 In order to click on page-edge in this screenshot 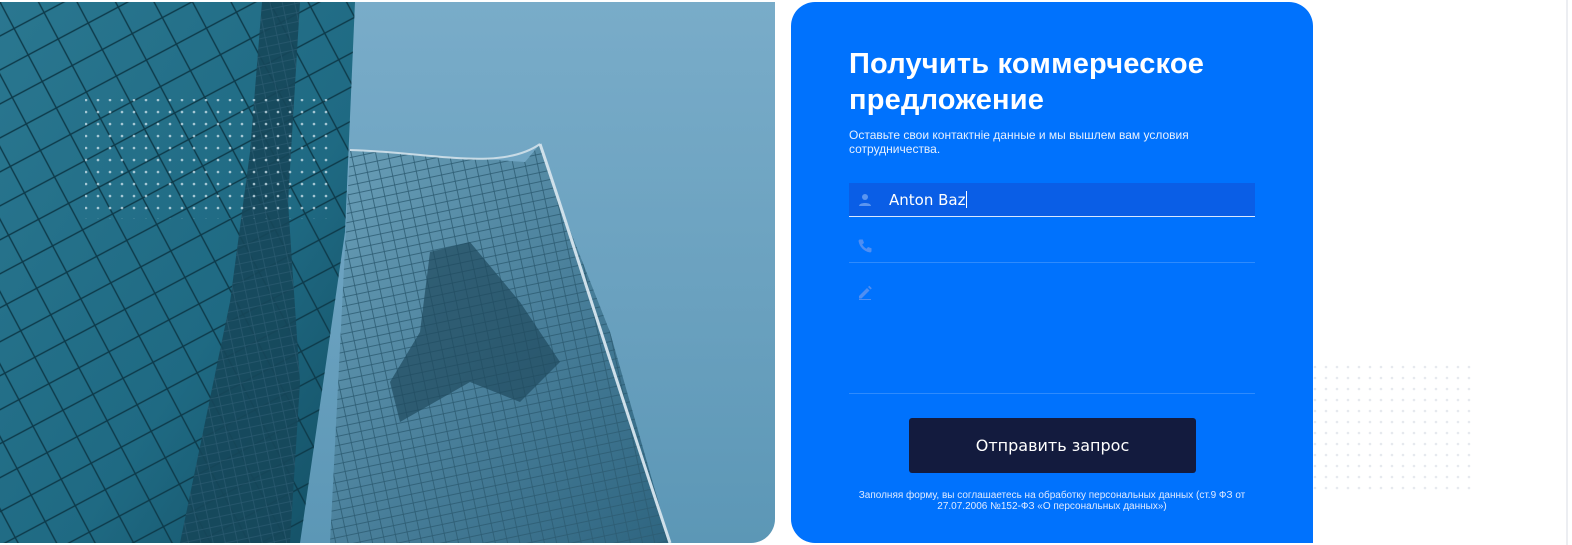, I will do `click(1567, 272)`.